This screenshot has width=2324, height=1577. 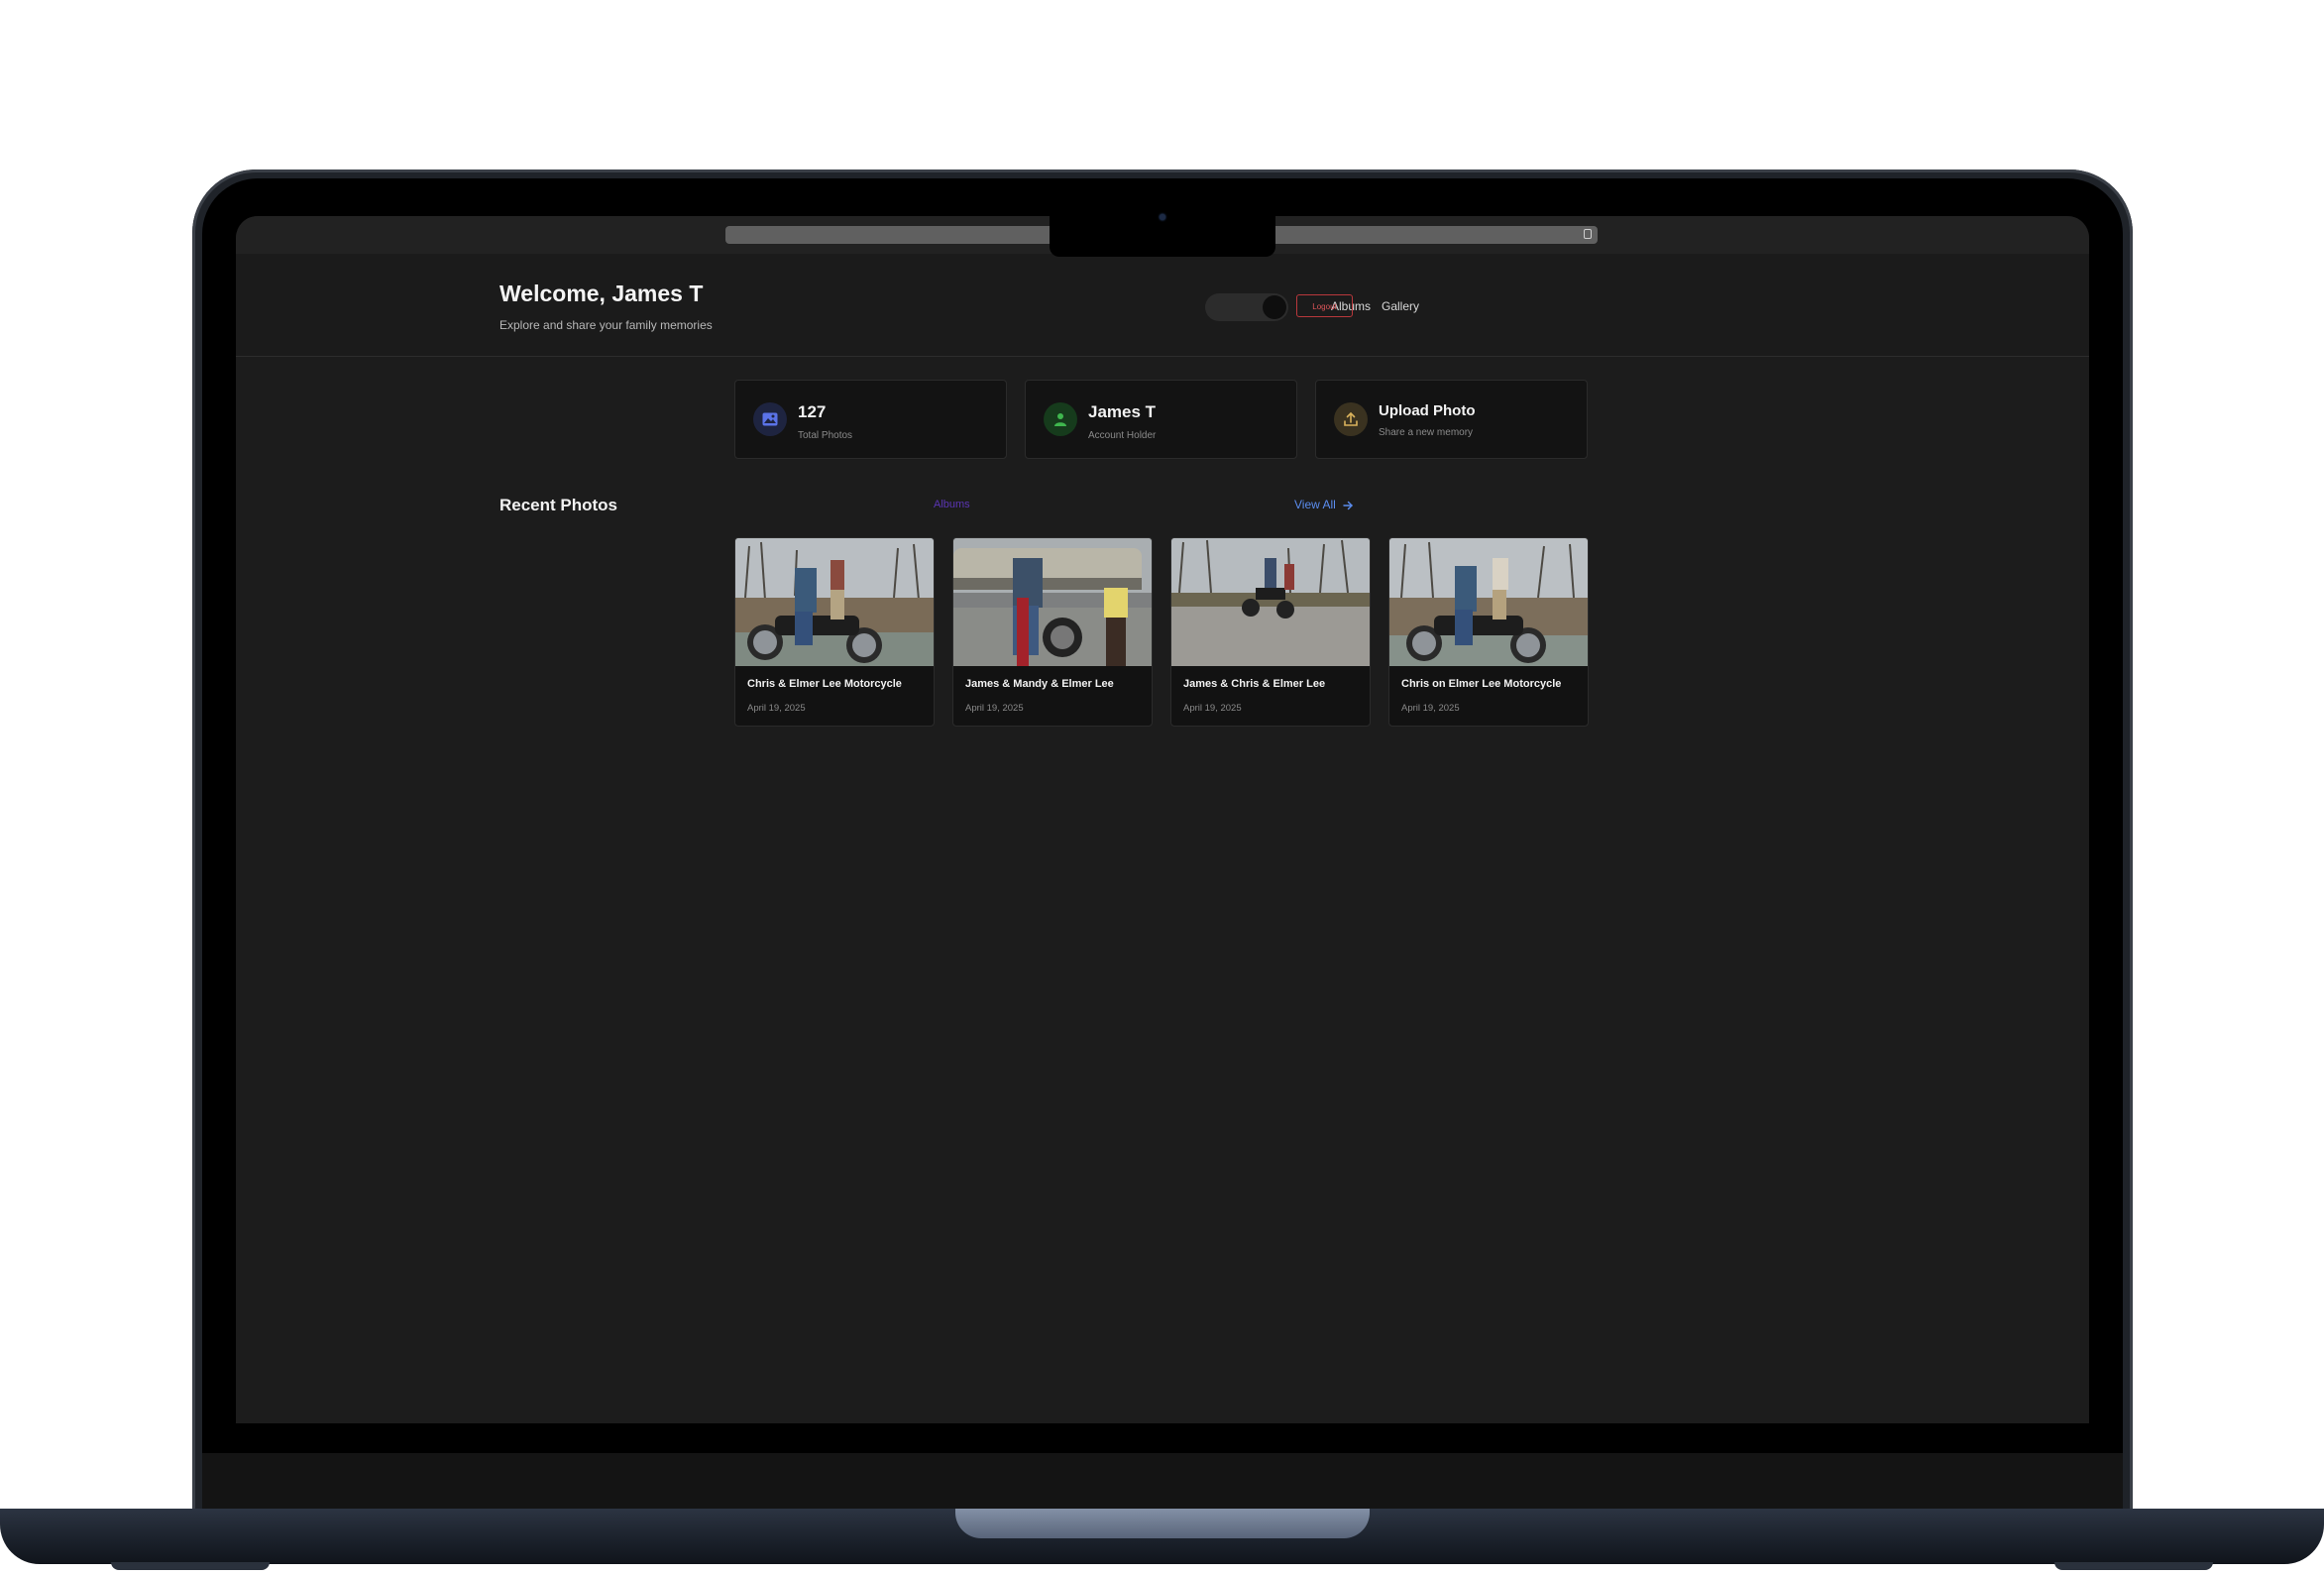 I want to click on view-all-link: View All, so click(x=1324, y=504).